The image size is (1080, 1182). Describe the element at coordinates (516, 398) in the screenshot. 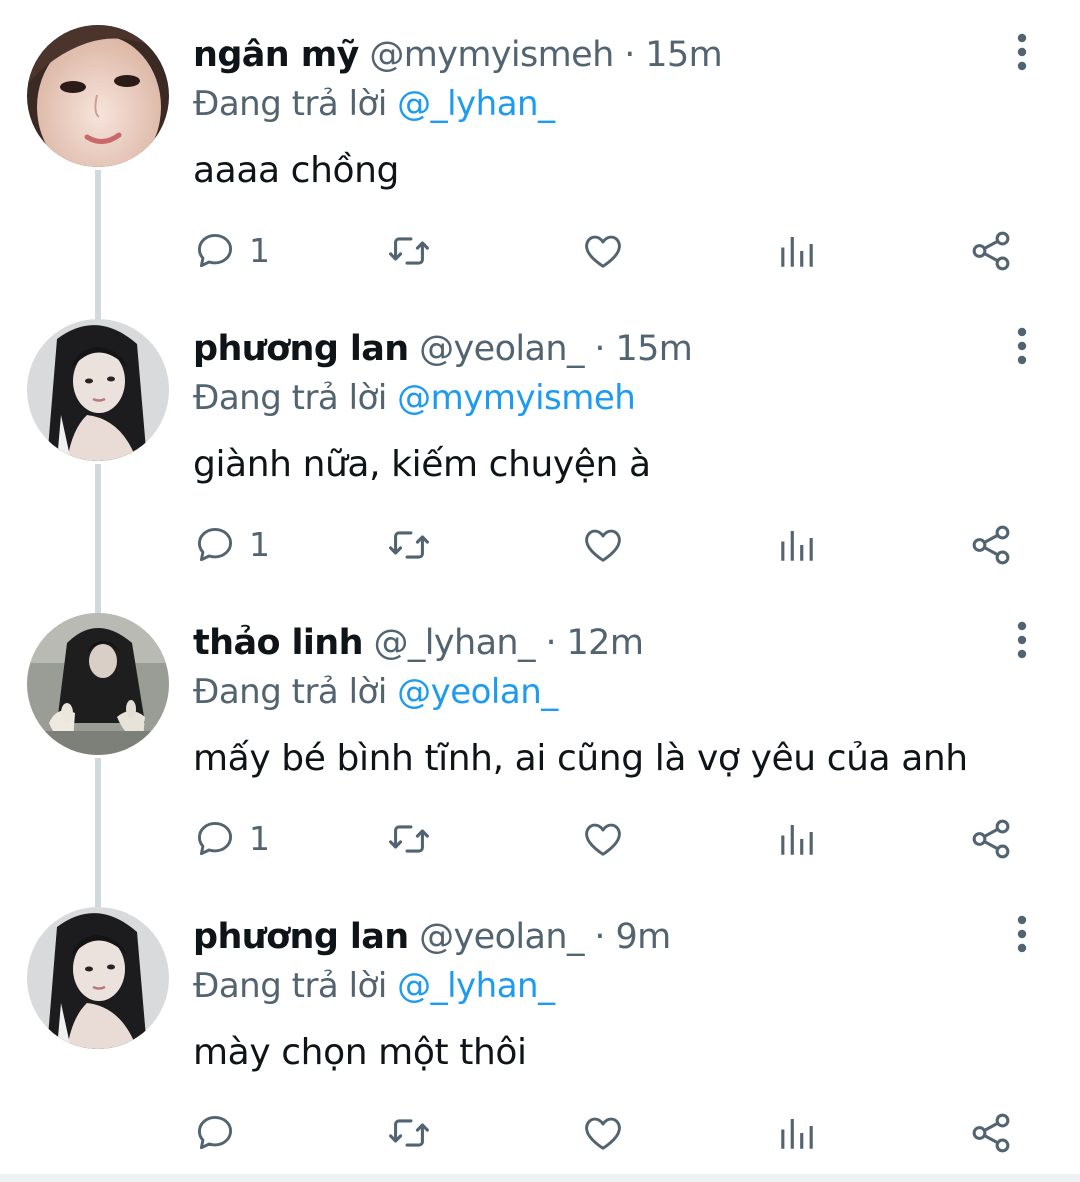

I see `replying-to-mention: @mymyismeh` at that location.